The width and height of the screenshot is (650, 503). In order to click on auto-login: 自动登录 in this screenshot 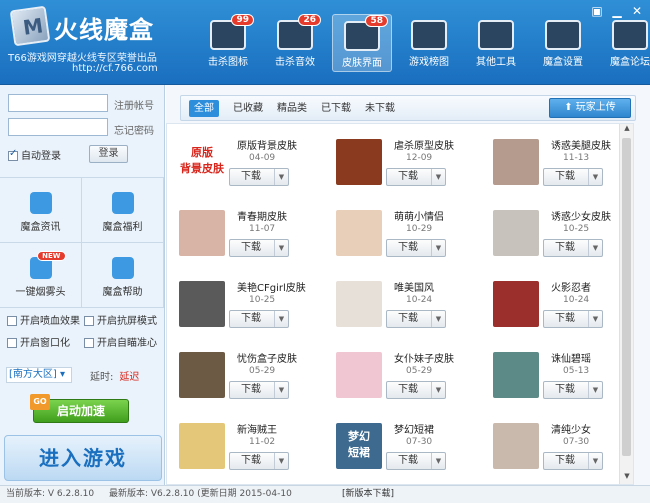, I will do `click(34, 154)`.